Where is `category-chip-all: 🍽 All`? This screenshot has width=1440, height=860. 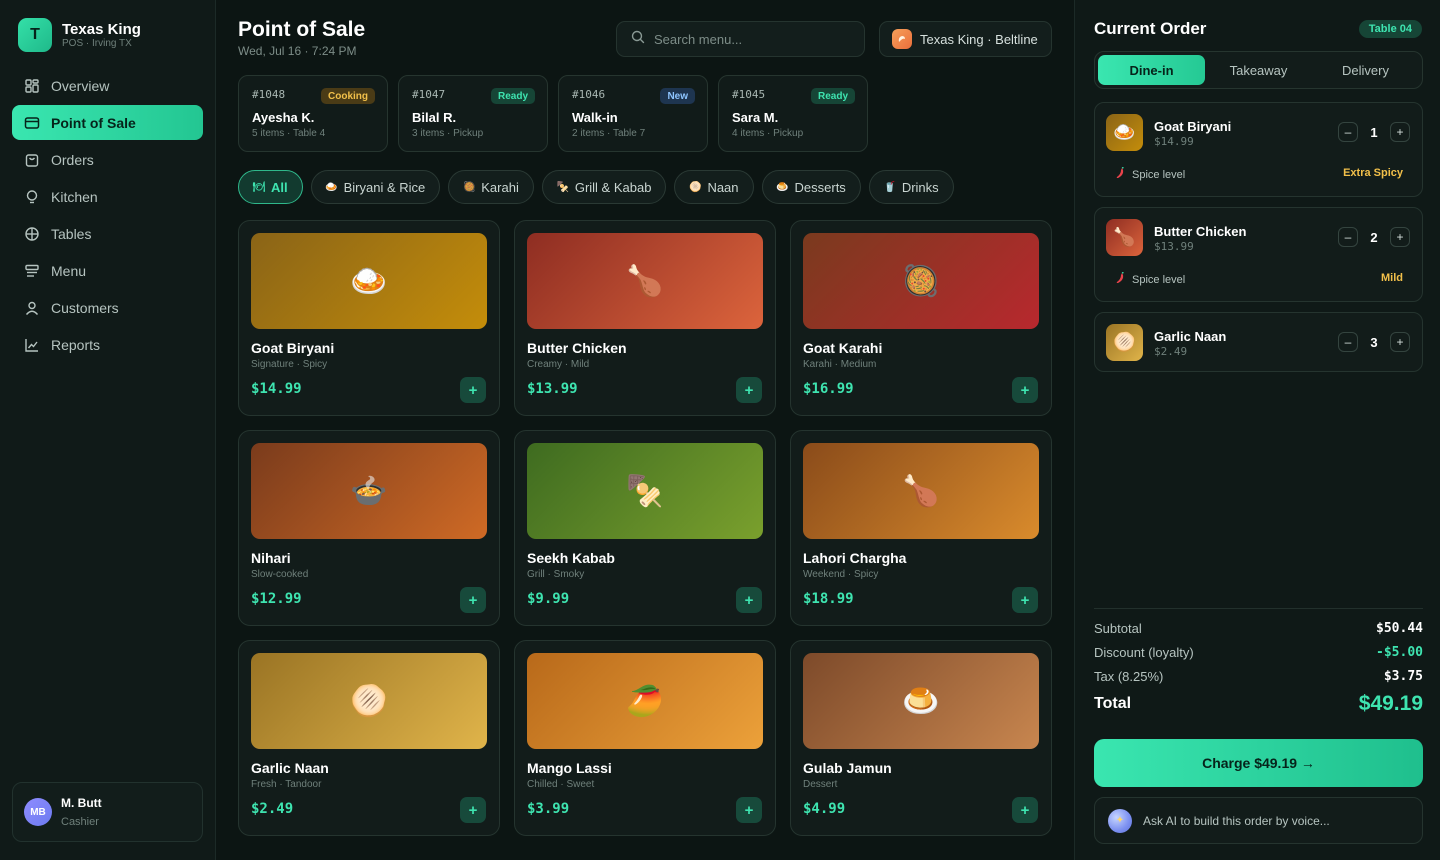
category-chip-all: 🍽 All is located at coordinates (270, 187).